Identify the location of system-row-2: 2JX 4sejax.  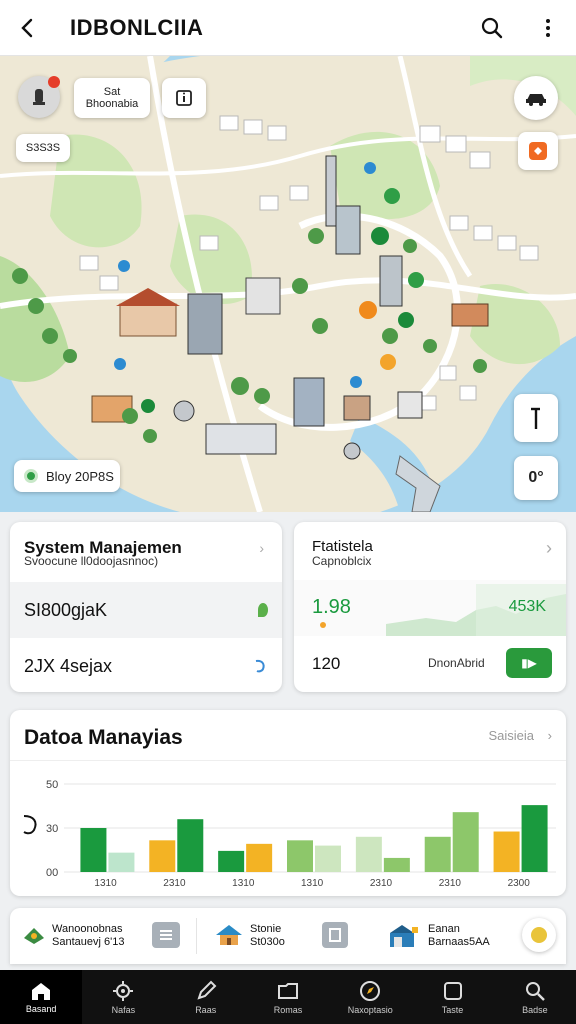
(146, 666).